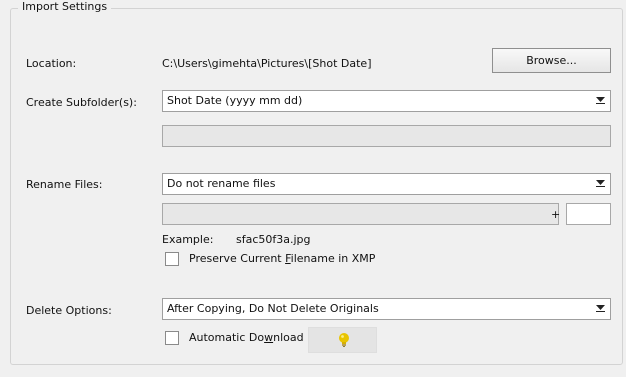 Image resolution: width=626 pixels, height=377 pixels. Describe the element at coordinates (51, 63) in the screenshot. I see `location-label: Location:` at that location.